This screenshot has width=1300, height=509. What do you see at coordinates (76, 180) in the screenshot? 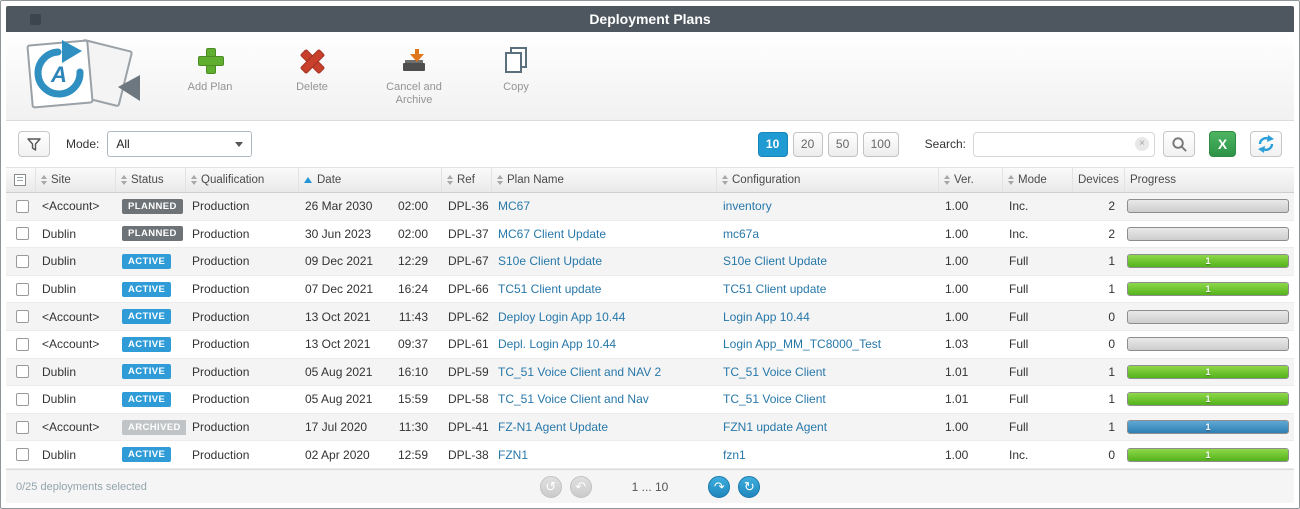
I see `column-header-site: Site` at bounding box center [76, 180].